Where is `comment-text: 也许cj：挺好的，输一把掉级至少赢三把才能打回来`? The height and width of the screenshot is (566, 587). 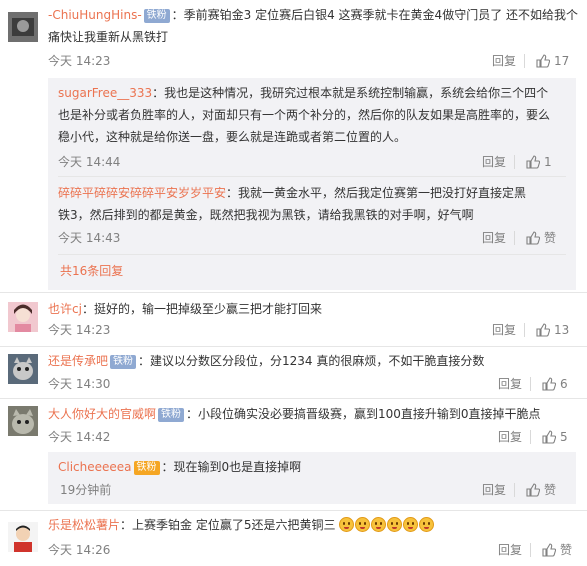
comment-text: 也许cj：挺好的，输一把掉级至少赢三把才能打回来 is located at coordinates (185, 309).